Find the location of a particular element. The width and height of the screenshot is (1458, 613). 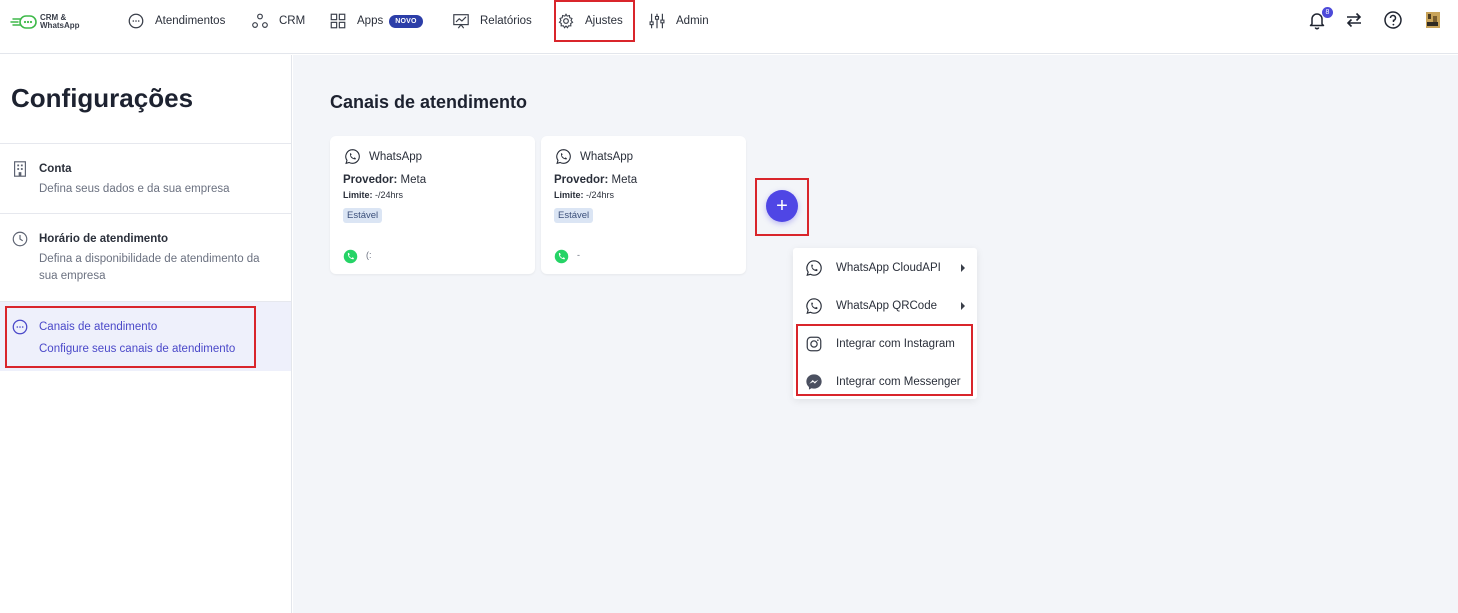

clock-icon is located at coordinates (20, 239).